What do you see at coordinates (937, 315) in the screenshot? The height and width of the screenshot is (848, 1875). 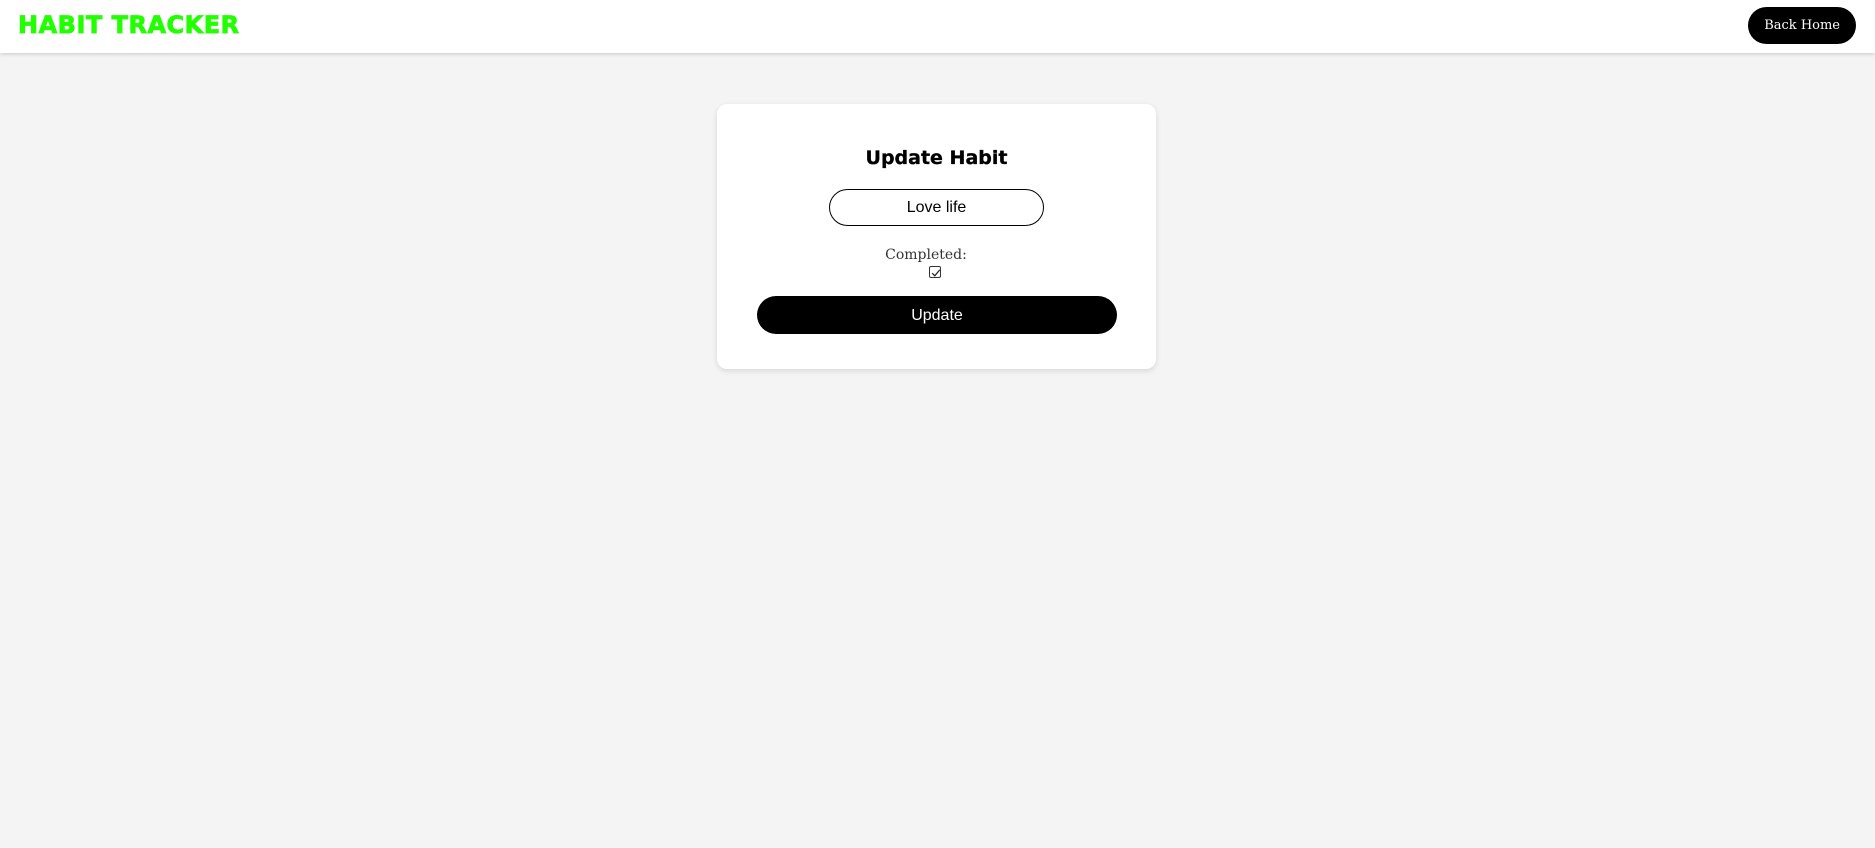 I see `update-button: Update` at bounding box center [937, 315].